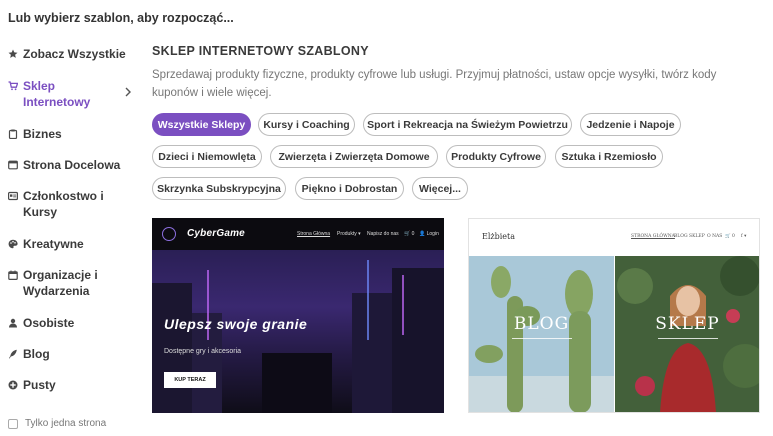  I want to click on sidebar-item-all: Zobacz Wszystkie, so click(73, 54).